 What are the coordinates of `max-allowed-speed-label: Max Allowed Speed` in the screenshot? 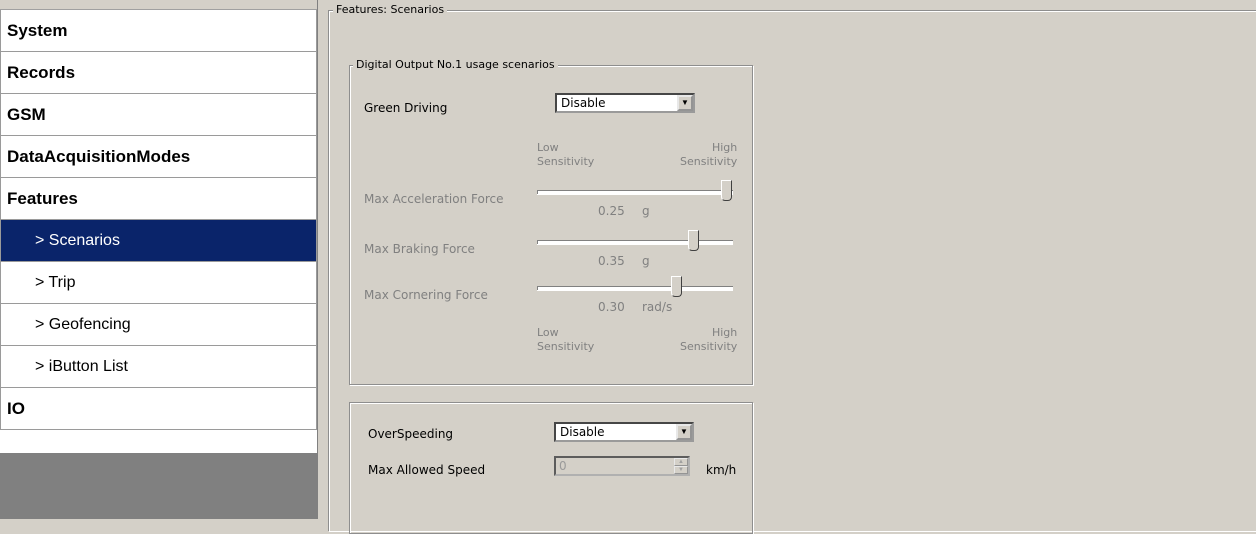 It's located at (427, 470).